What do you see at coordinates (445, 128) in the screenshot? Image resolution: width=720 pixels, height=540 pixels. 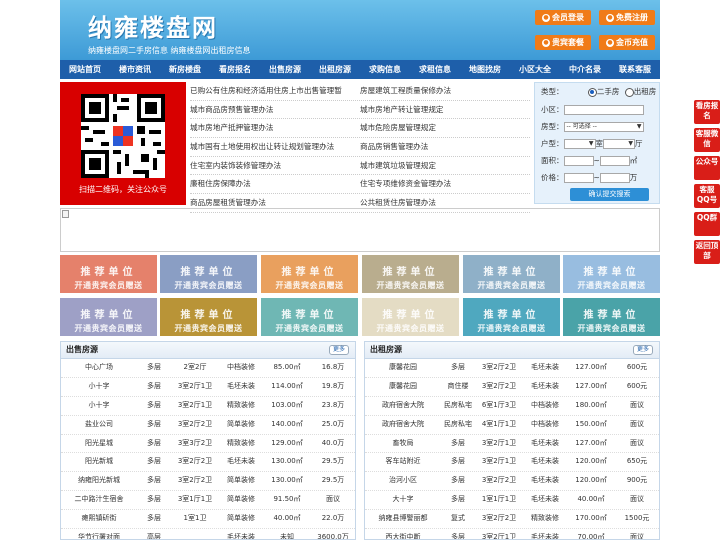 I see `policy-link: 城市危险房屋管理规定` at bounding box center [445, 128].